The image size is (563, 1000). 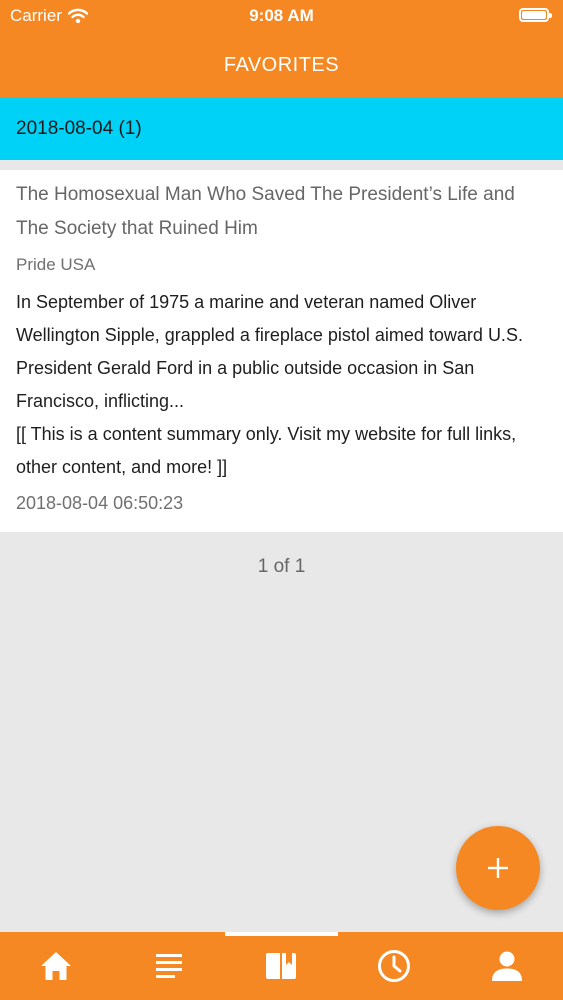 I want to click on tab-favorites, so click(x=281, y=966).